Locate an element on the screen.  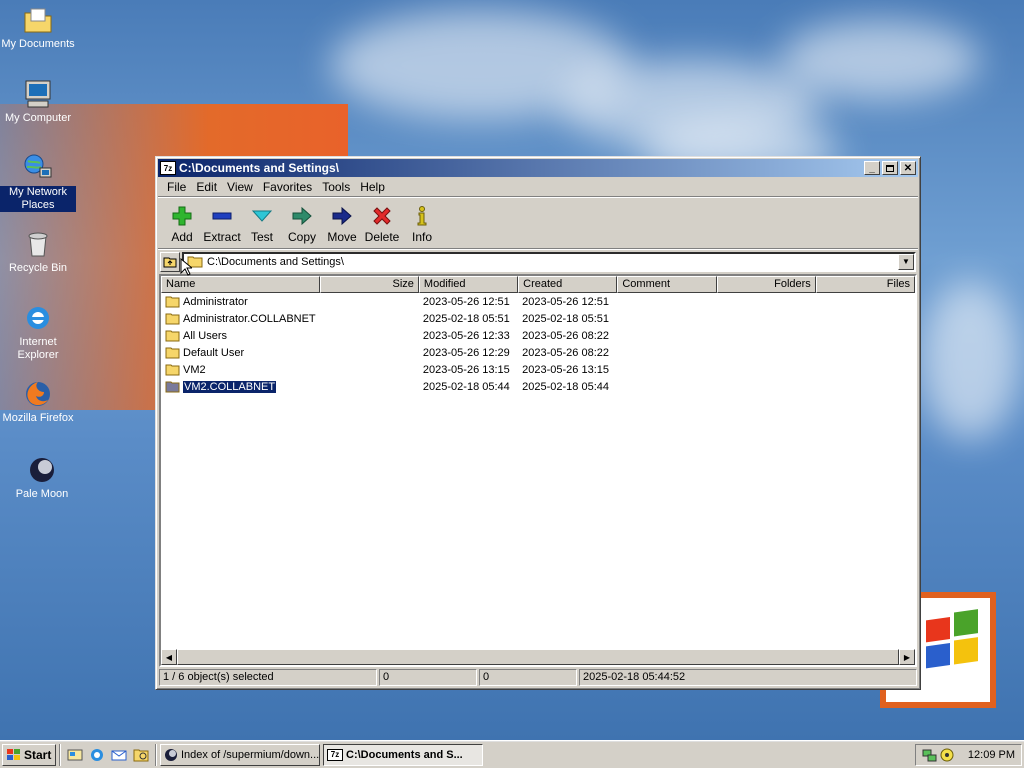
cell-name: Administrator.COLLABNET is located at coordinates (240, 319).